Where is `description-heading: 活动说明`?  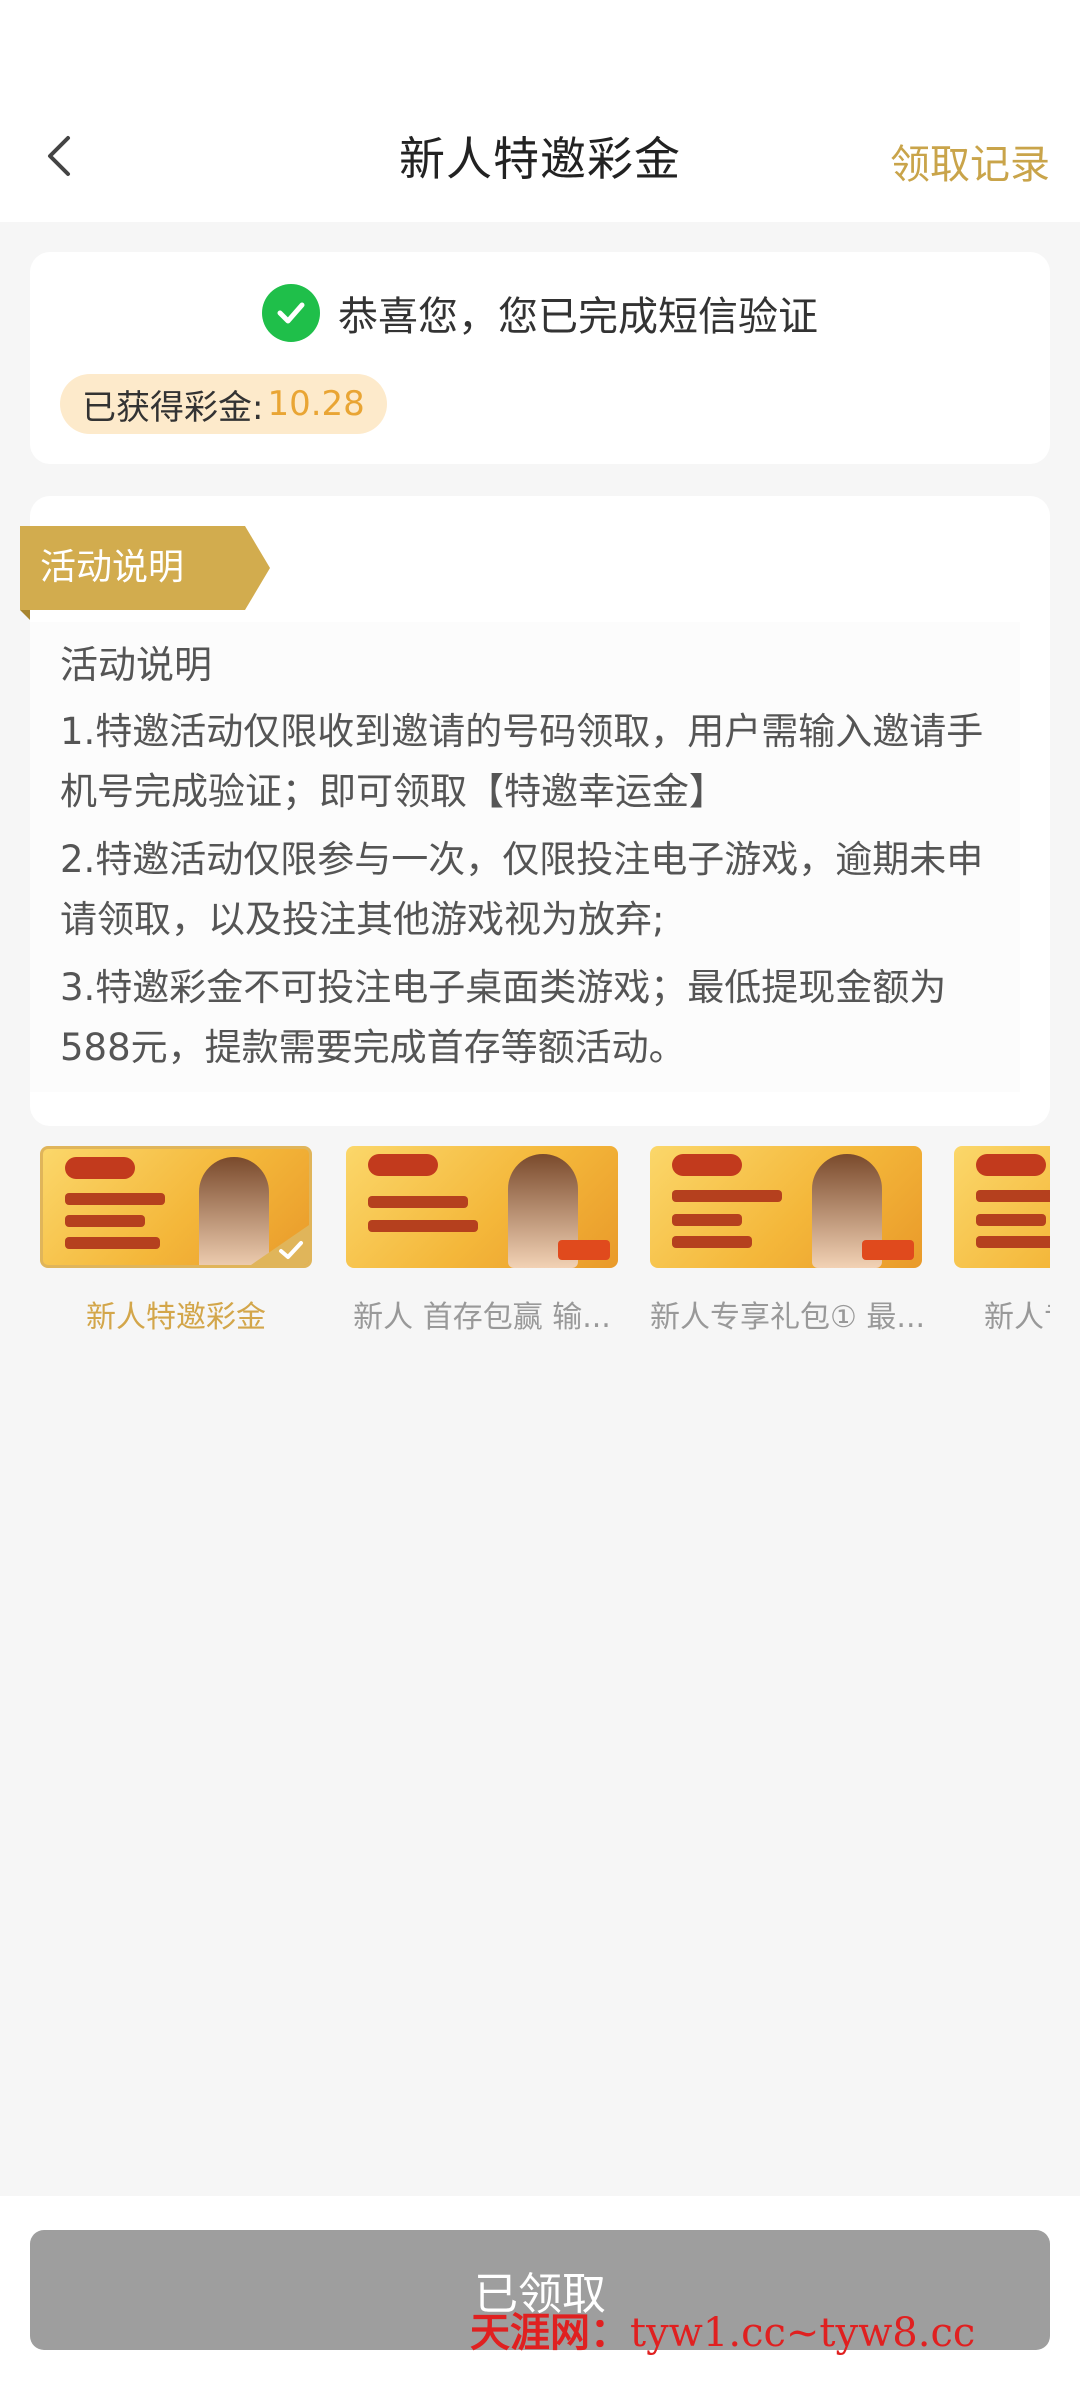
description-heading: 活动说明 is located at coordinates (136, 665).